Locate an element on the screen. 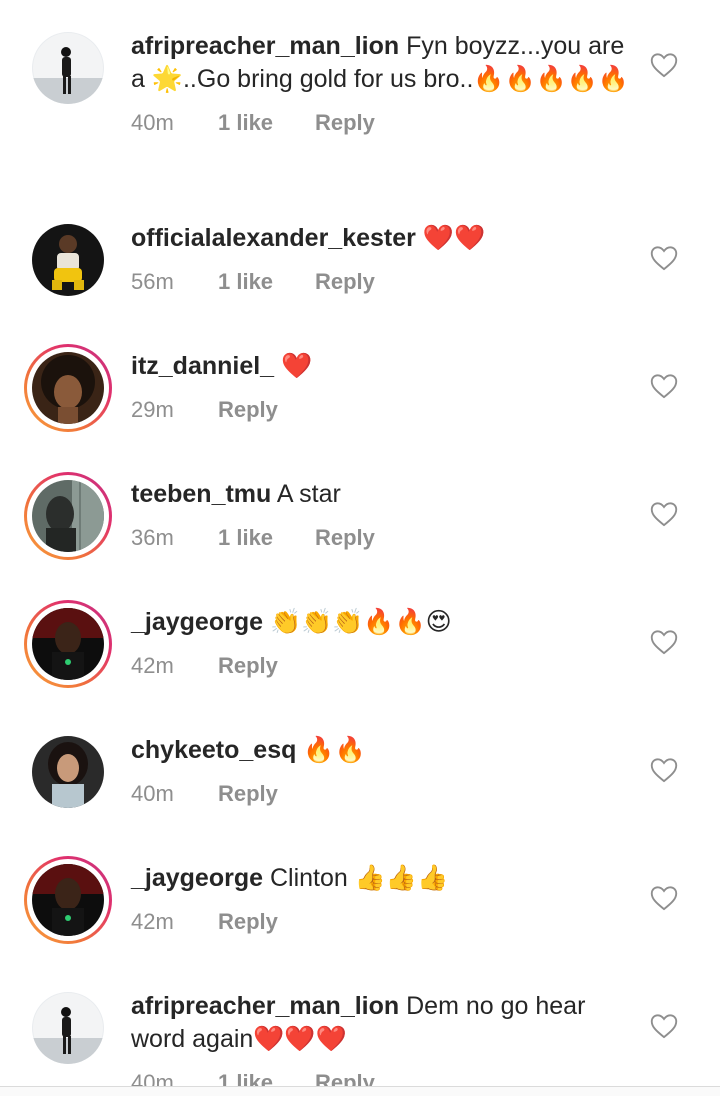  comment-time: 36m is located at coordinates (152, 537).